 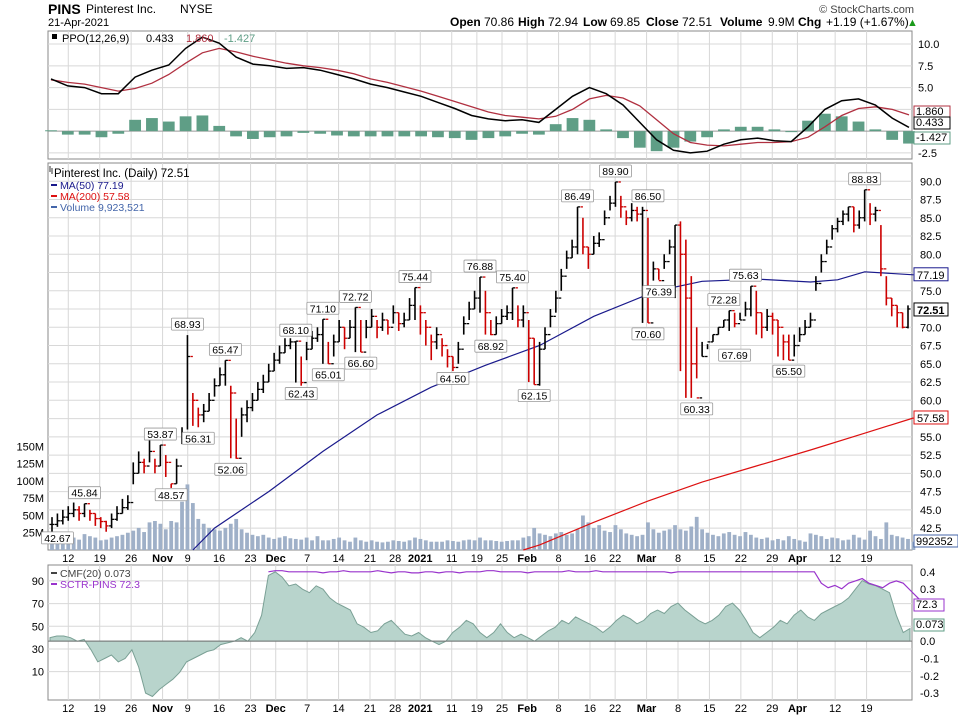 I want to click on price-callout-label: 88.83, so click(x=865, y=180).